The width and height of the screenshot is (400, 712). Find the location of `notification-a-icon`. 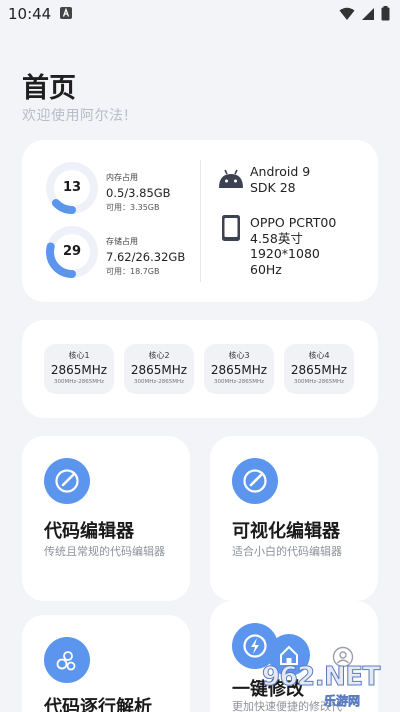

notification-a-icon is located at coordinates (66, 13).